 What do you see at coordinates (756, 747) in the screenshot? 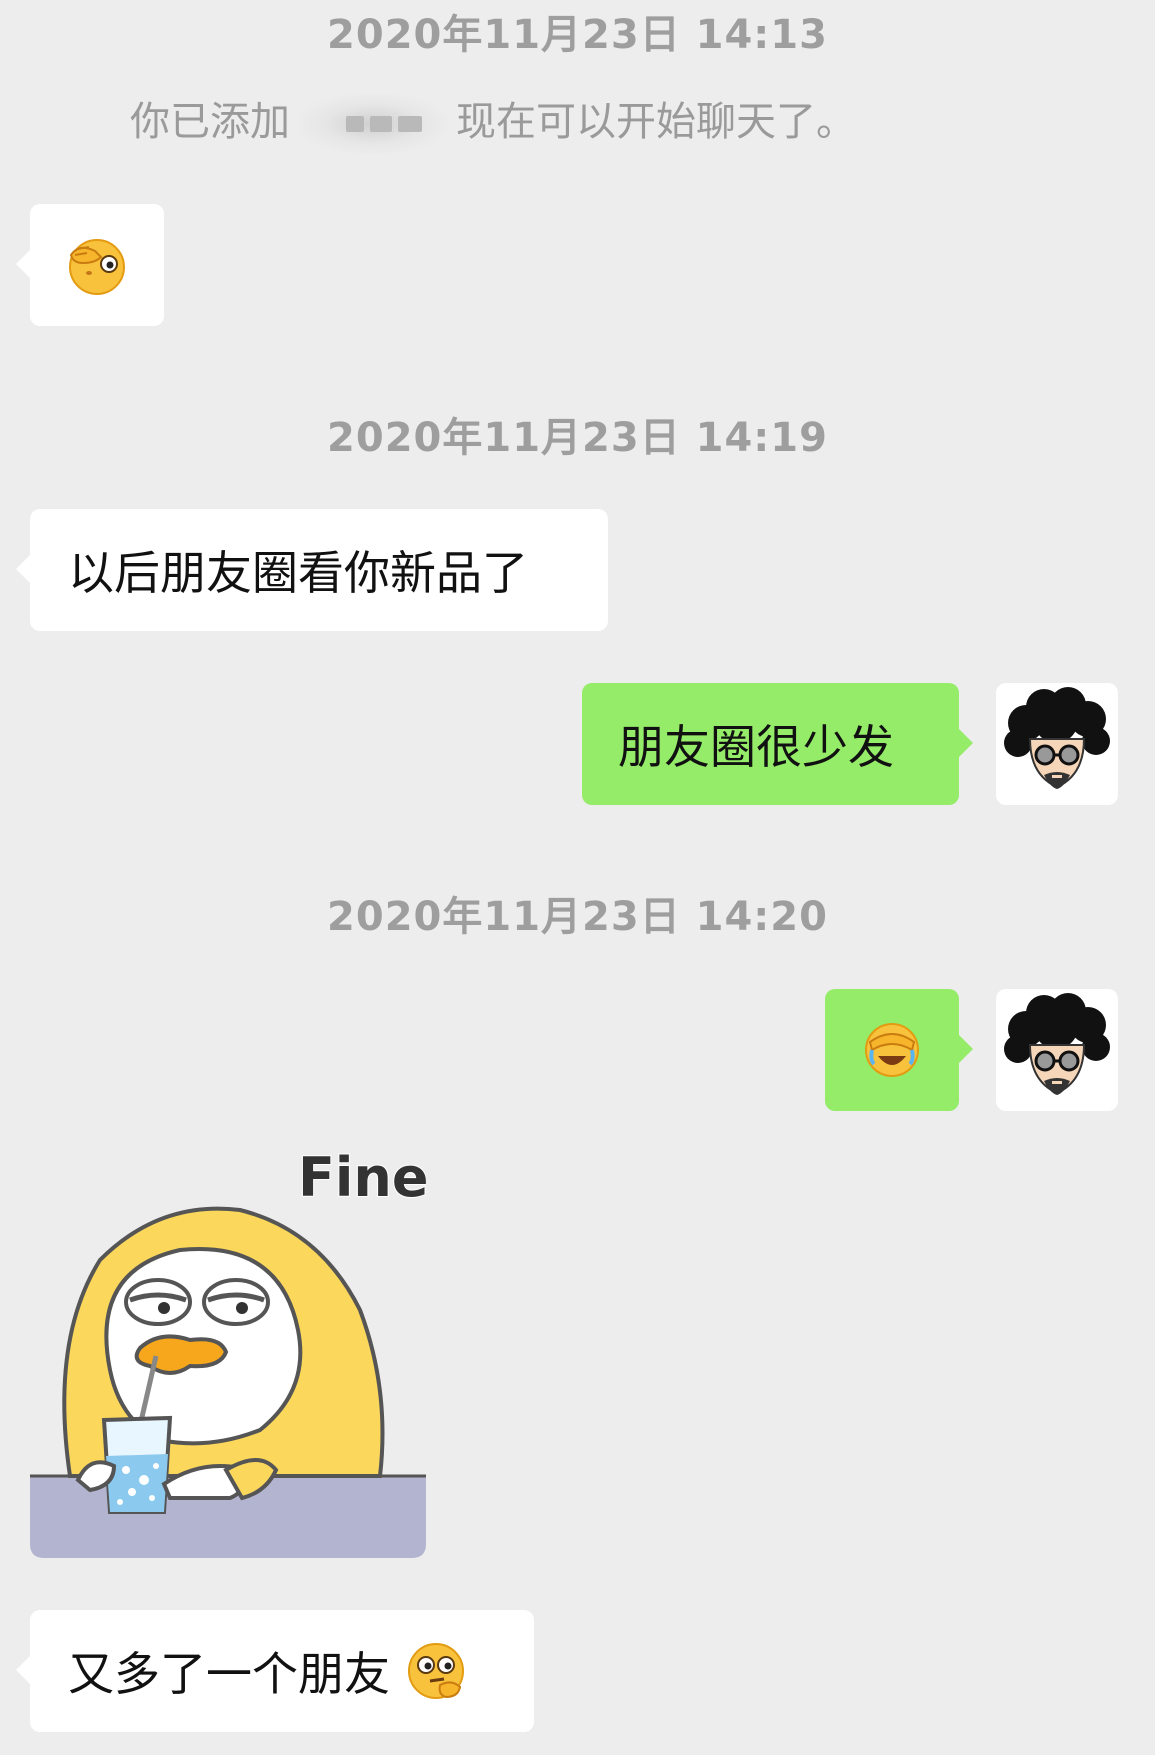
I see `message-text: 朋友圈很少发` at bounding box center [756, 747].